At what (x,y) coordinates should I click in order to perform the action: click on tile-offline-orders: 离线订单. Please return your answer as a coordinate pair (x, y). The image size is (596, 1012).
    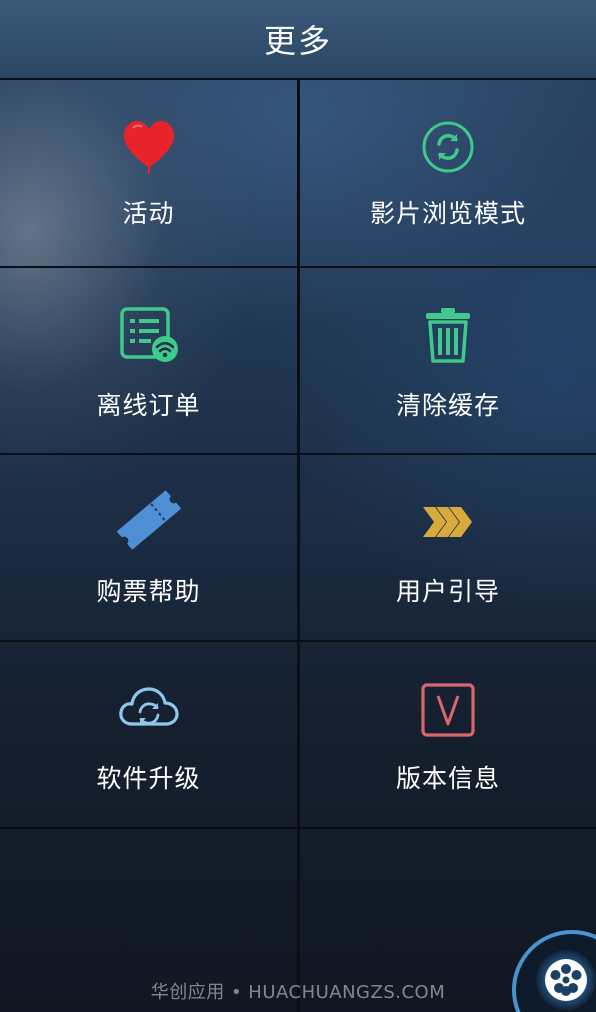
    Looking at the image, I should click on (148, 360).